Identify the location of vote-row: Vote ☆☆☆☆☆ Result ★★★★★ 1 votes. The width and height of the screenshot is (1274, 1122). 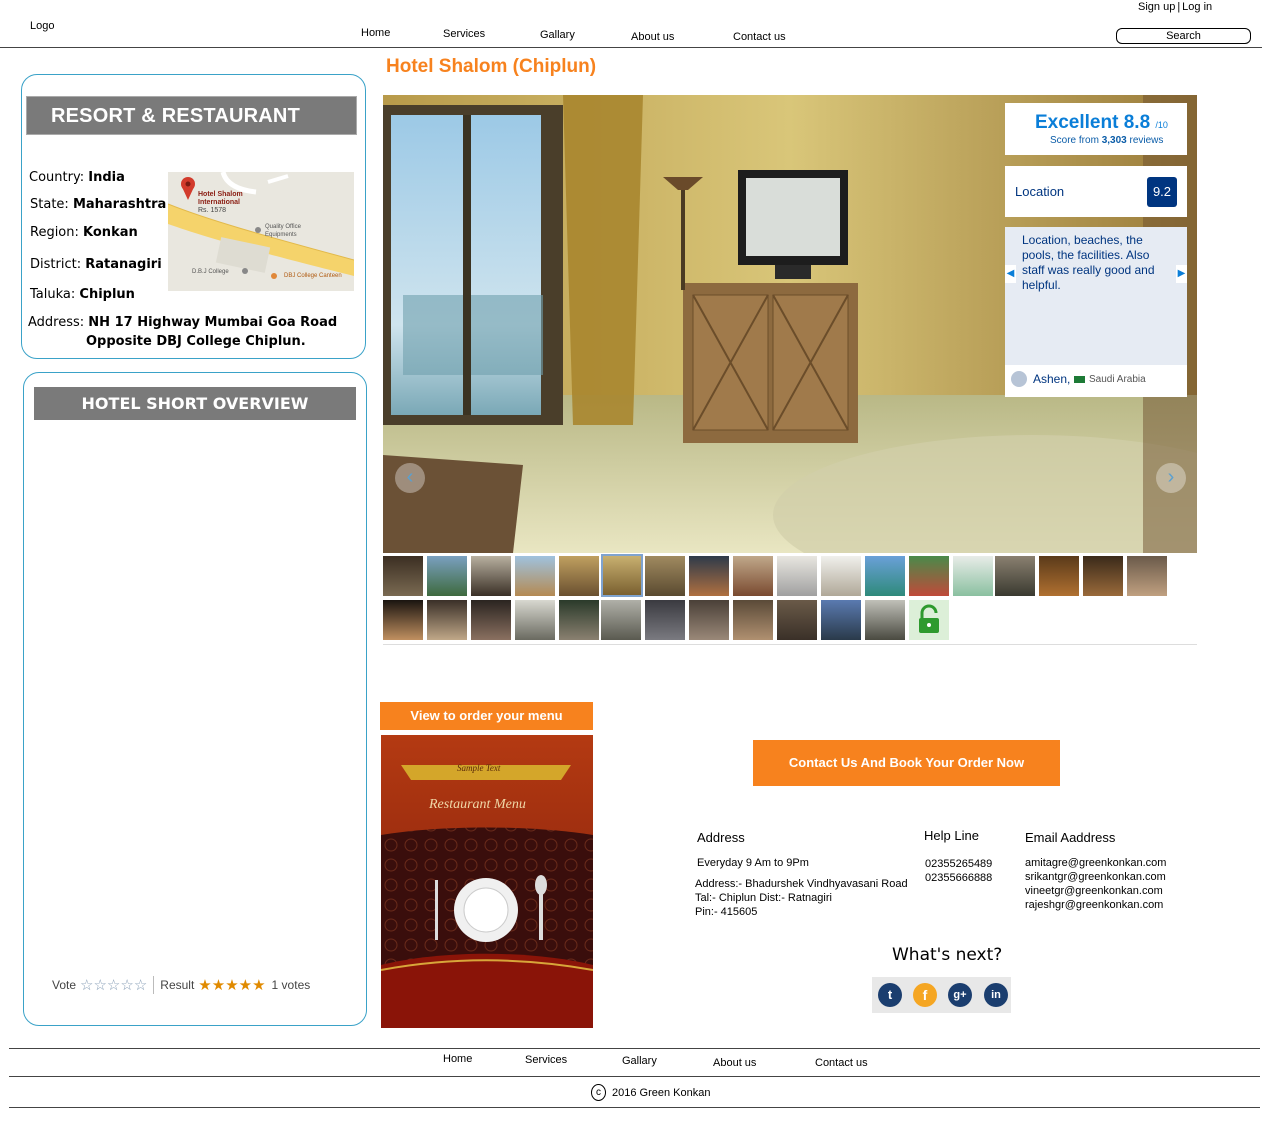
(181, 985).